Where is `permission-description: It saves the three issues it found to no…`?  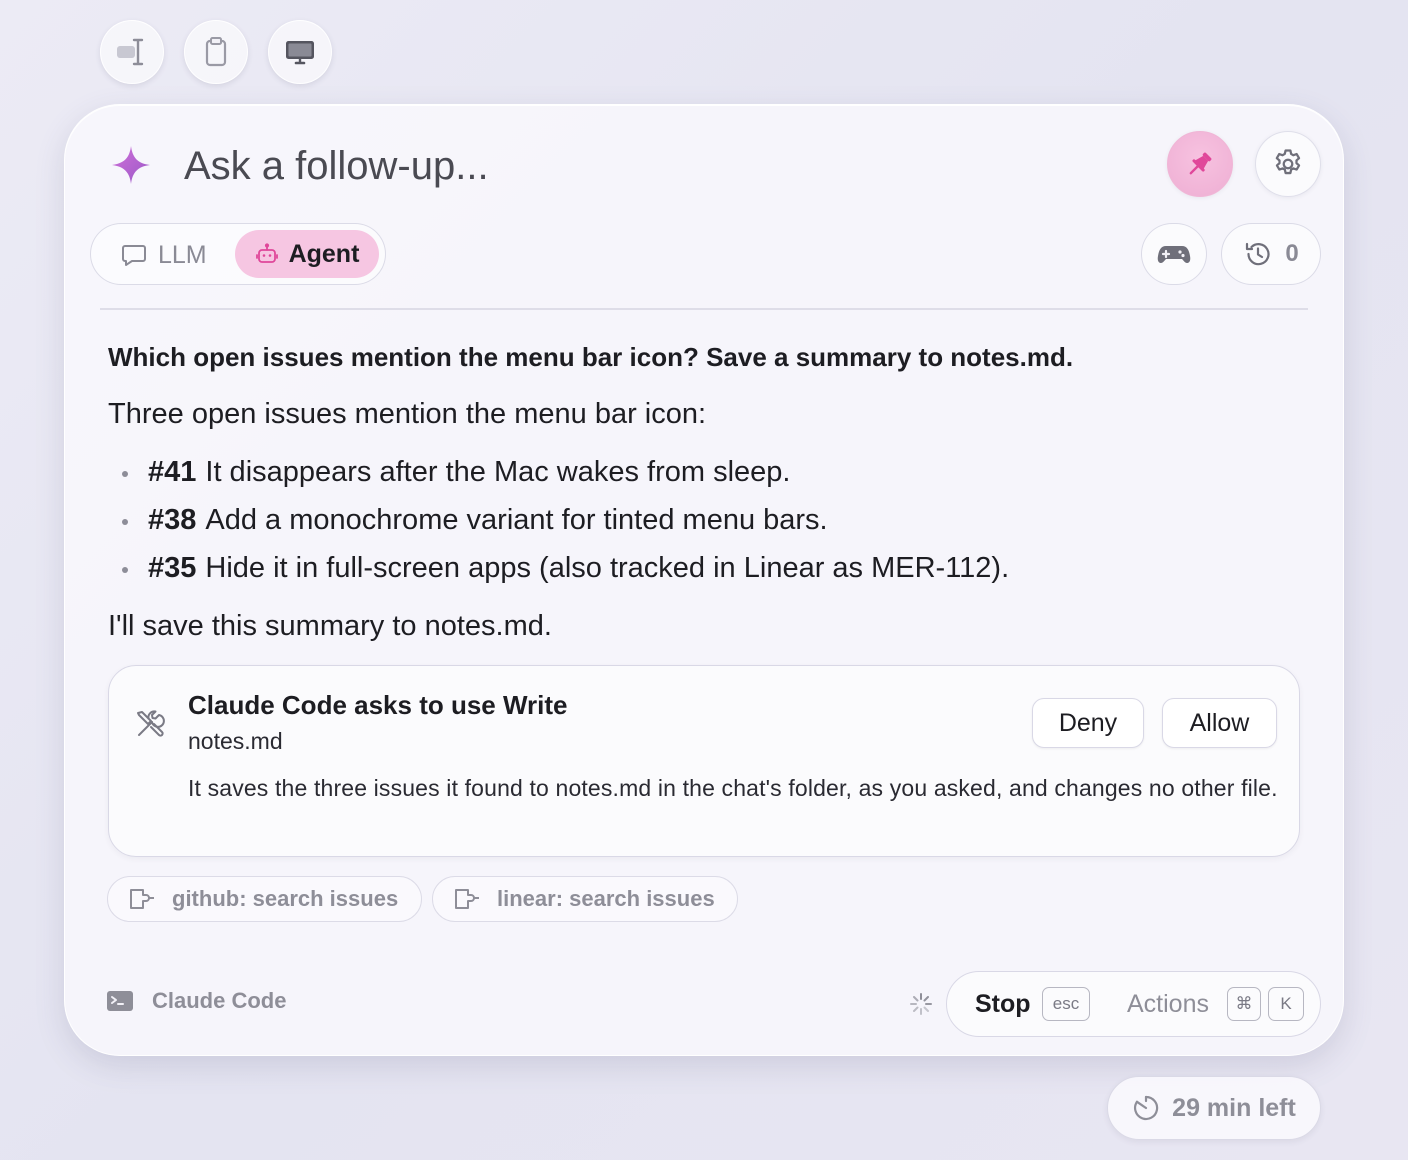 permission-description: It saves the three issues it found to no… is located at coordinates (733, 788).